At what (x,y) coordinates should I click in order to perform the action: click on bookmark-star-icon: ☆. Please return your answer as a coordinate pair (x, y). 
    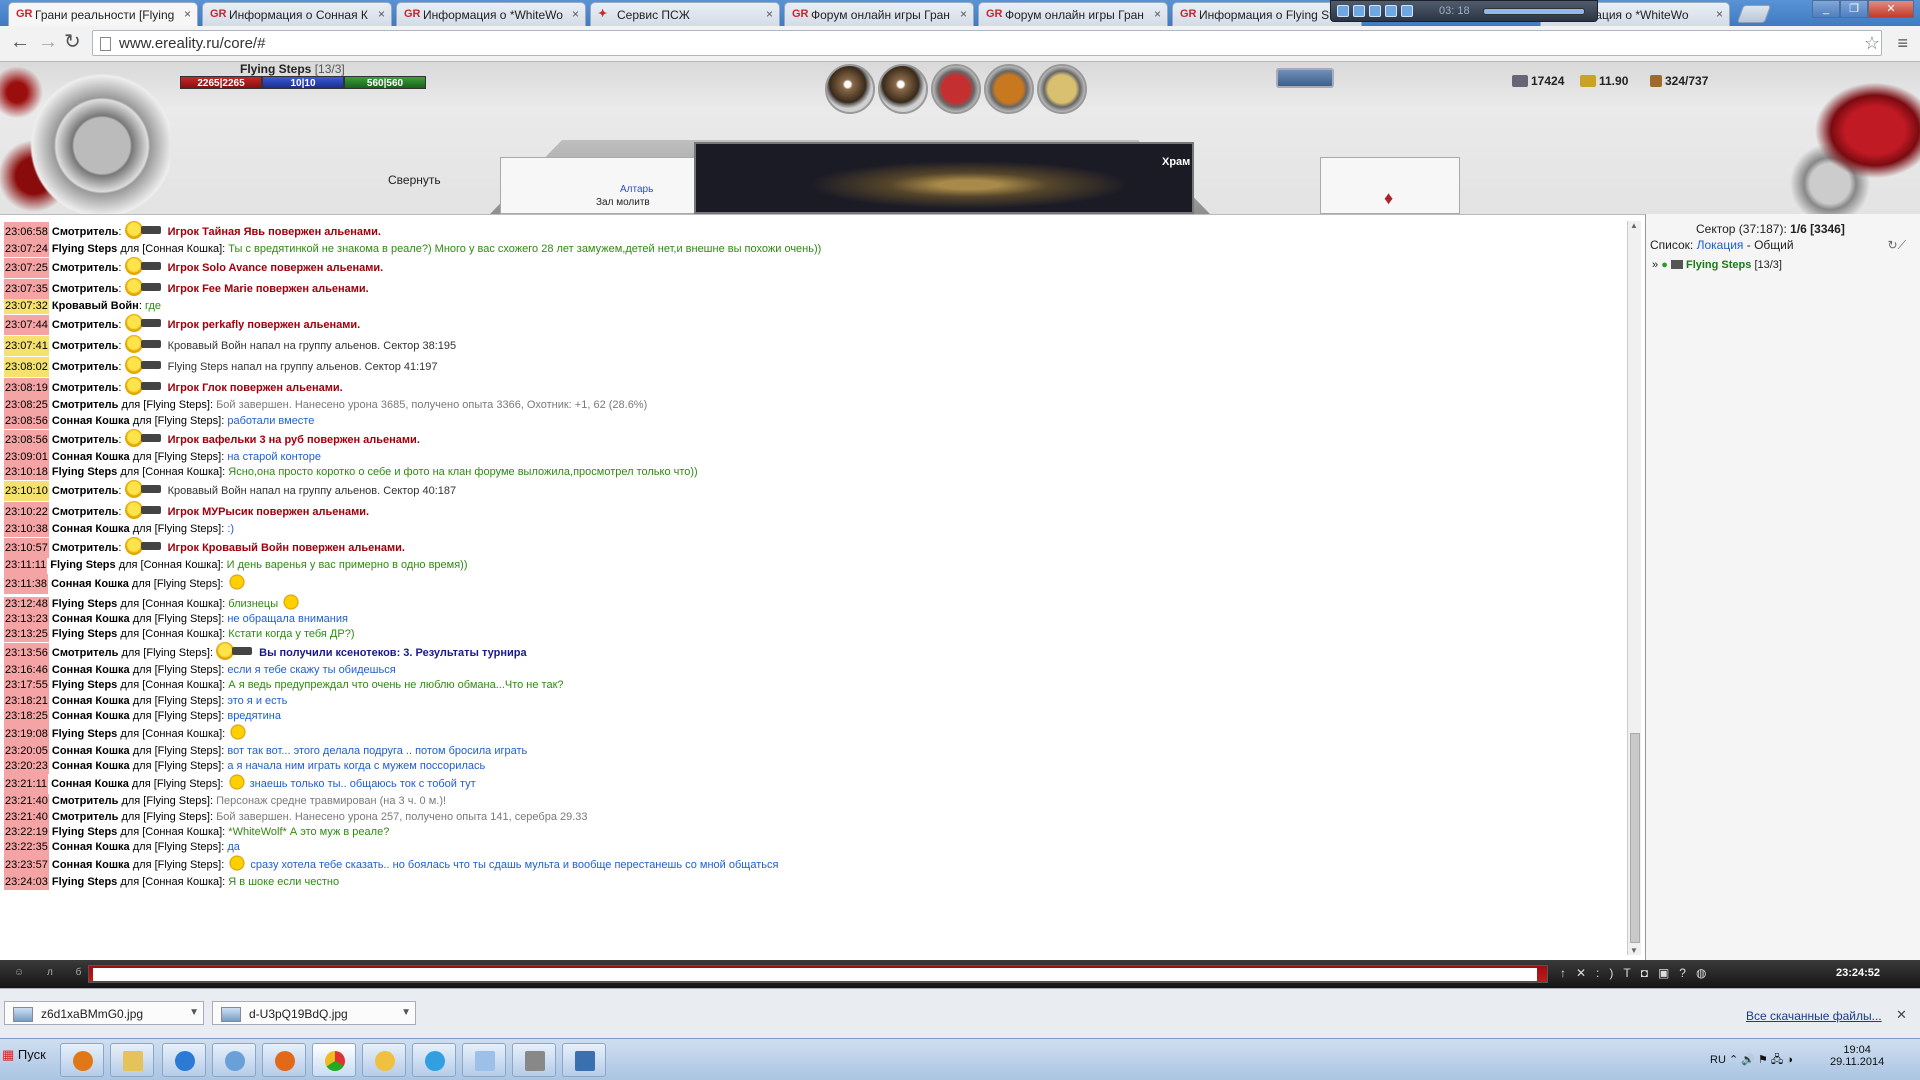
    Looking at the image, I should click on (1872, 43).